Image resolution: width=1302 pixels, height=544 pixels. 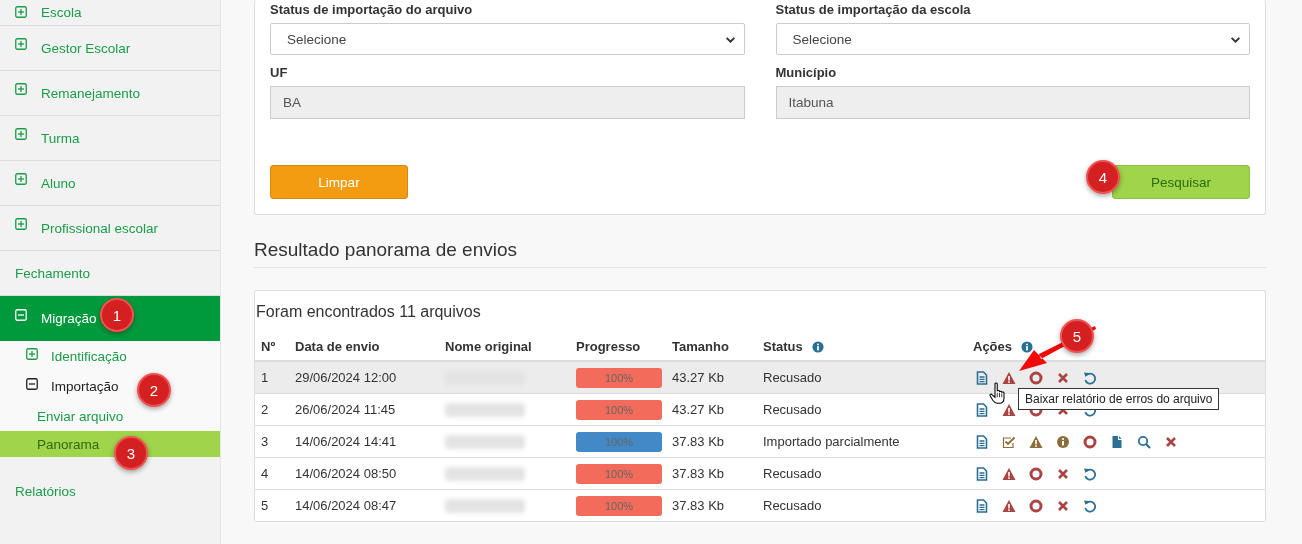 What do you see at coordinates (1119, 399) in the screenshot?
I see `tooltip: Baixar relatório de erros do arquivo` at bounding box center [1119, 399].